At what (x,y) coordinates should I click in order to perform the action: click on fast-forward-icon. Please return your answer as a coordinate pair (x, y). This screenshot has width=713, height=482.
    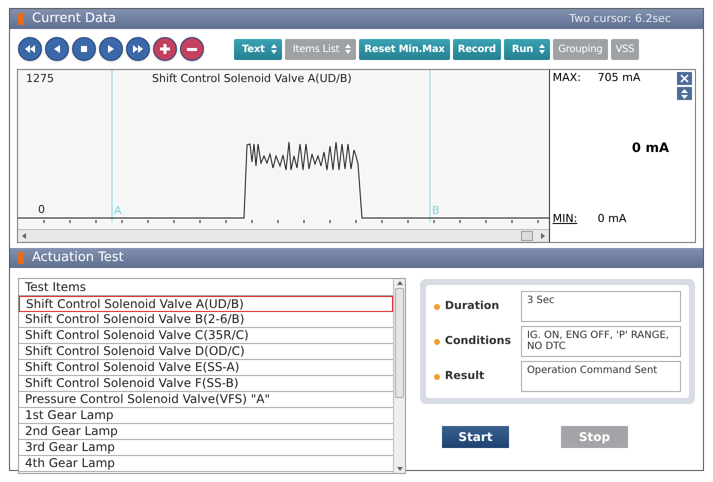
    Looking at the image, I should click on (138, 49).